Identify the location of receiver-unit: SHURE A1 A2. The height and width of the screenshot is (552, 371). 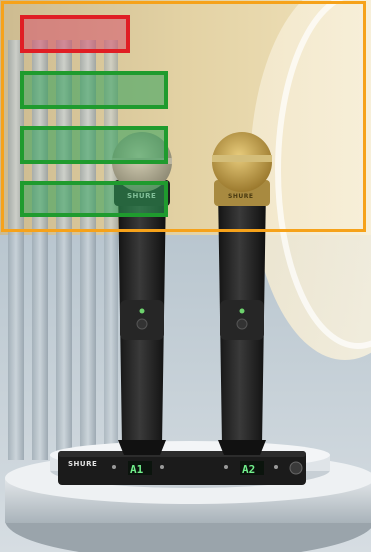
(182, 468).